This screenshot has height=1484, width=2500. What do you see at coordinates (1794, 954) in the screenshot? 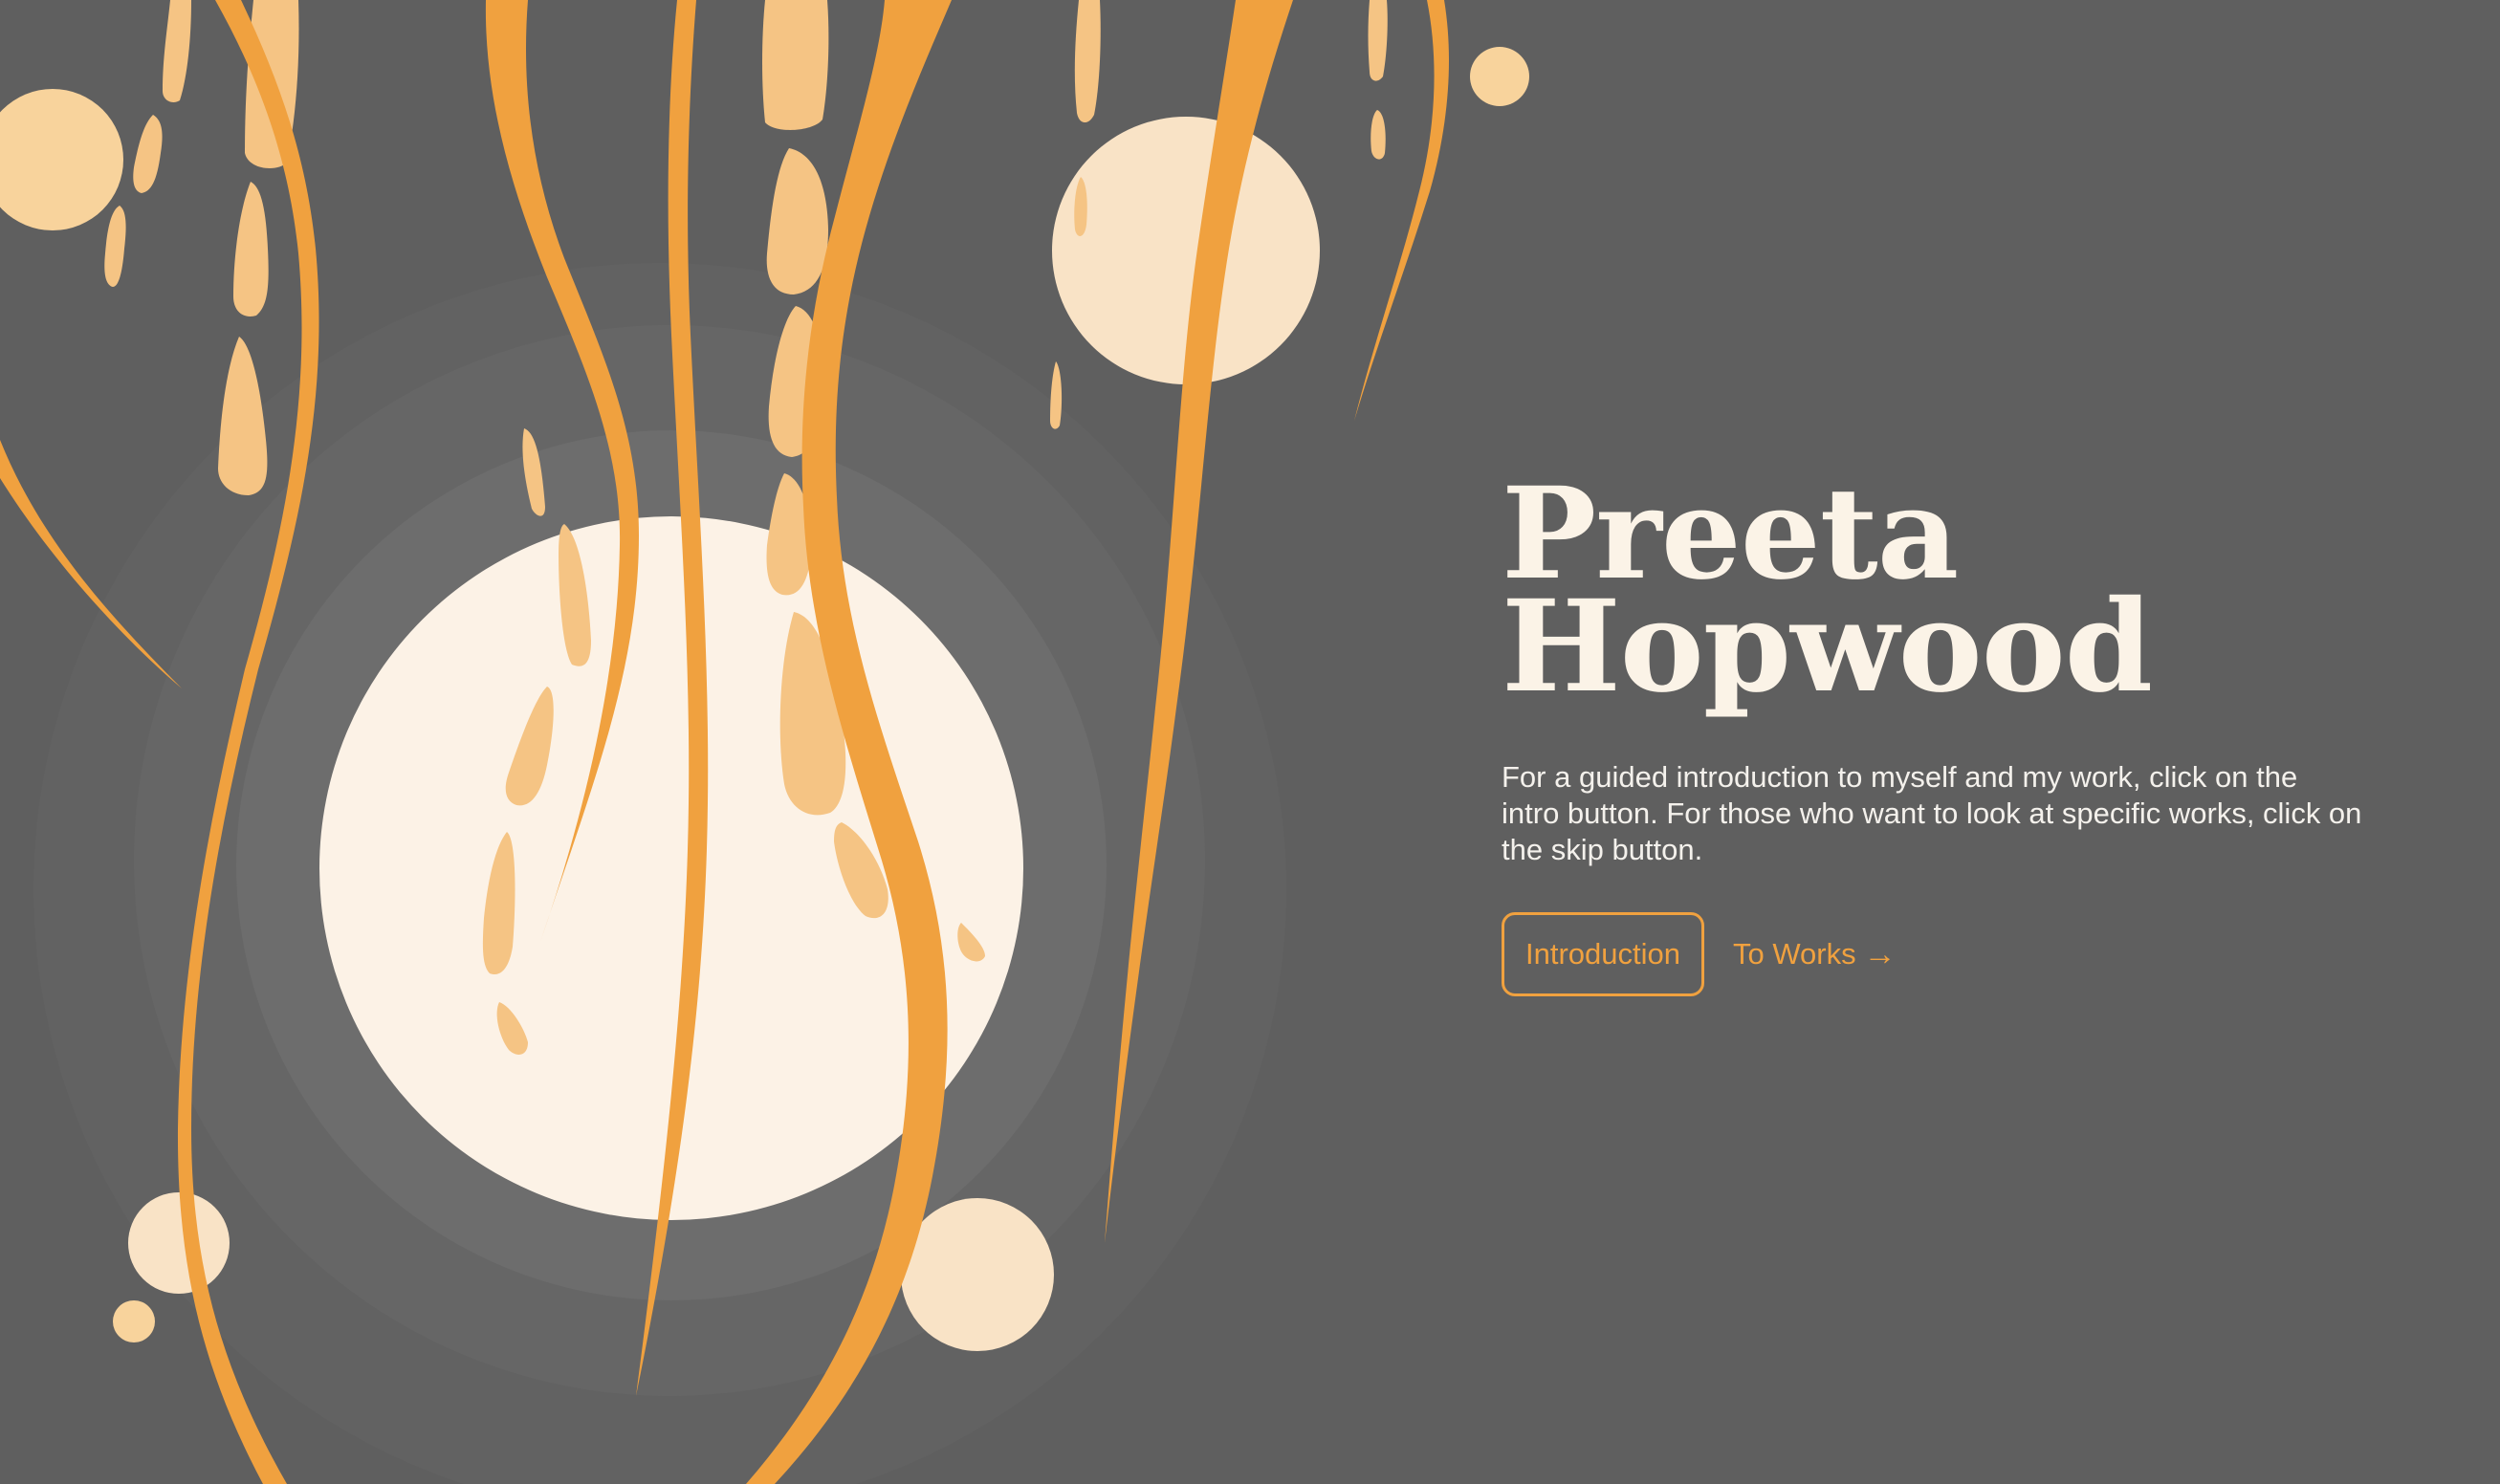
I see `to-works-label: To Works` at bounding box center [1794, 954].